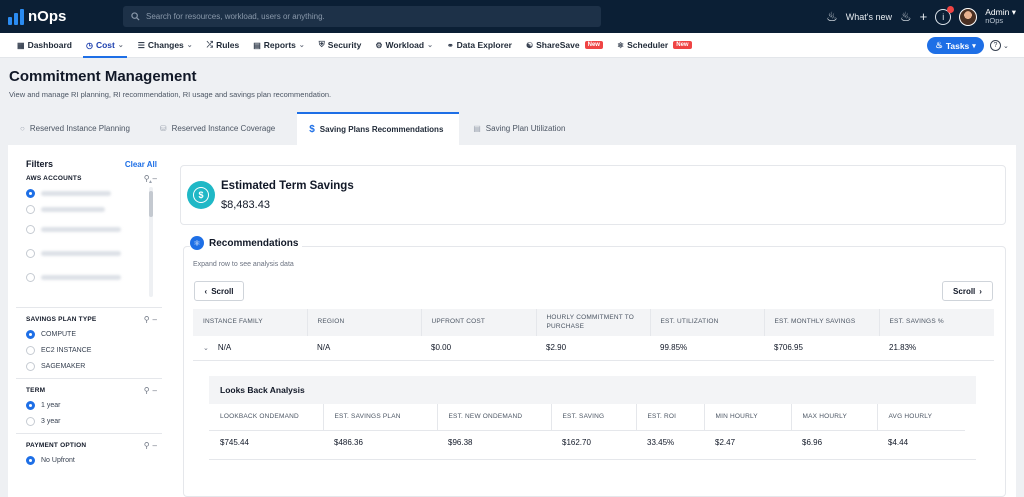 The image size is (1024, 497). I want to click on flame-icon: ♨, so click(832, 16).